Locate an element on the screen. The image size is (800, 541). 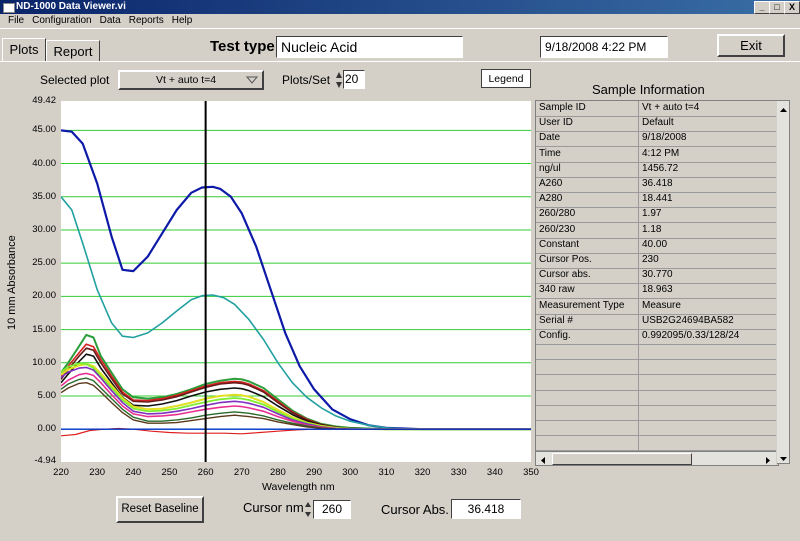
row-label: A280 is located at coordinates (551, 199).